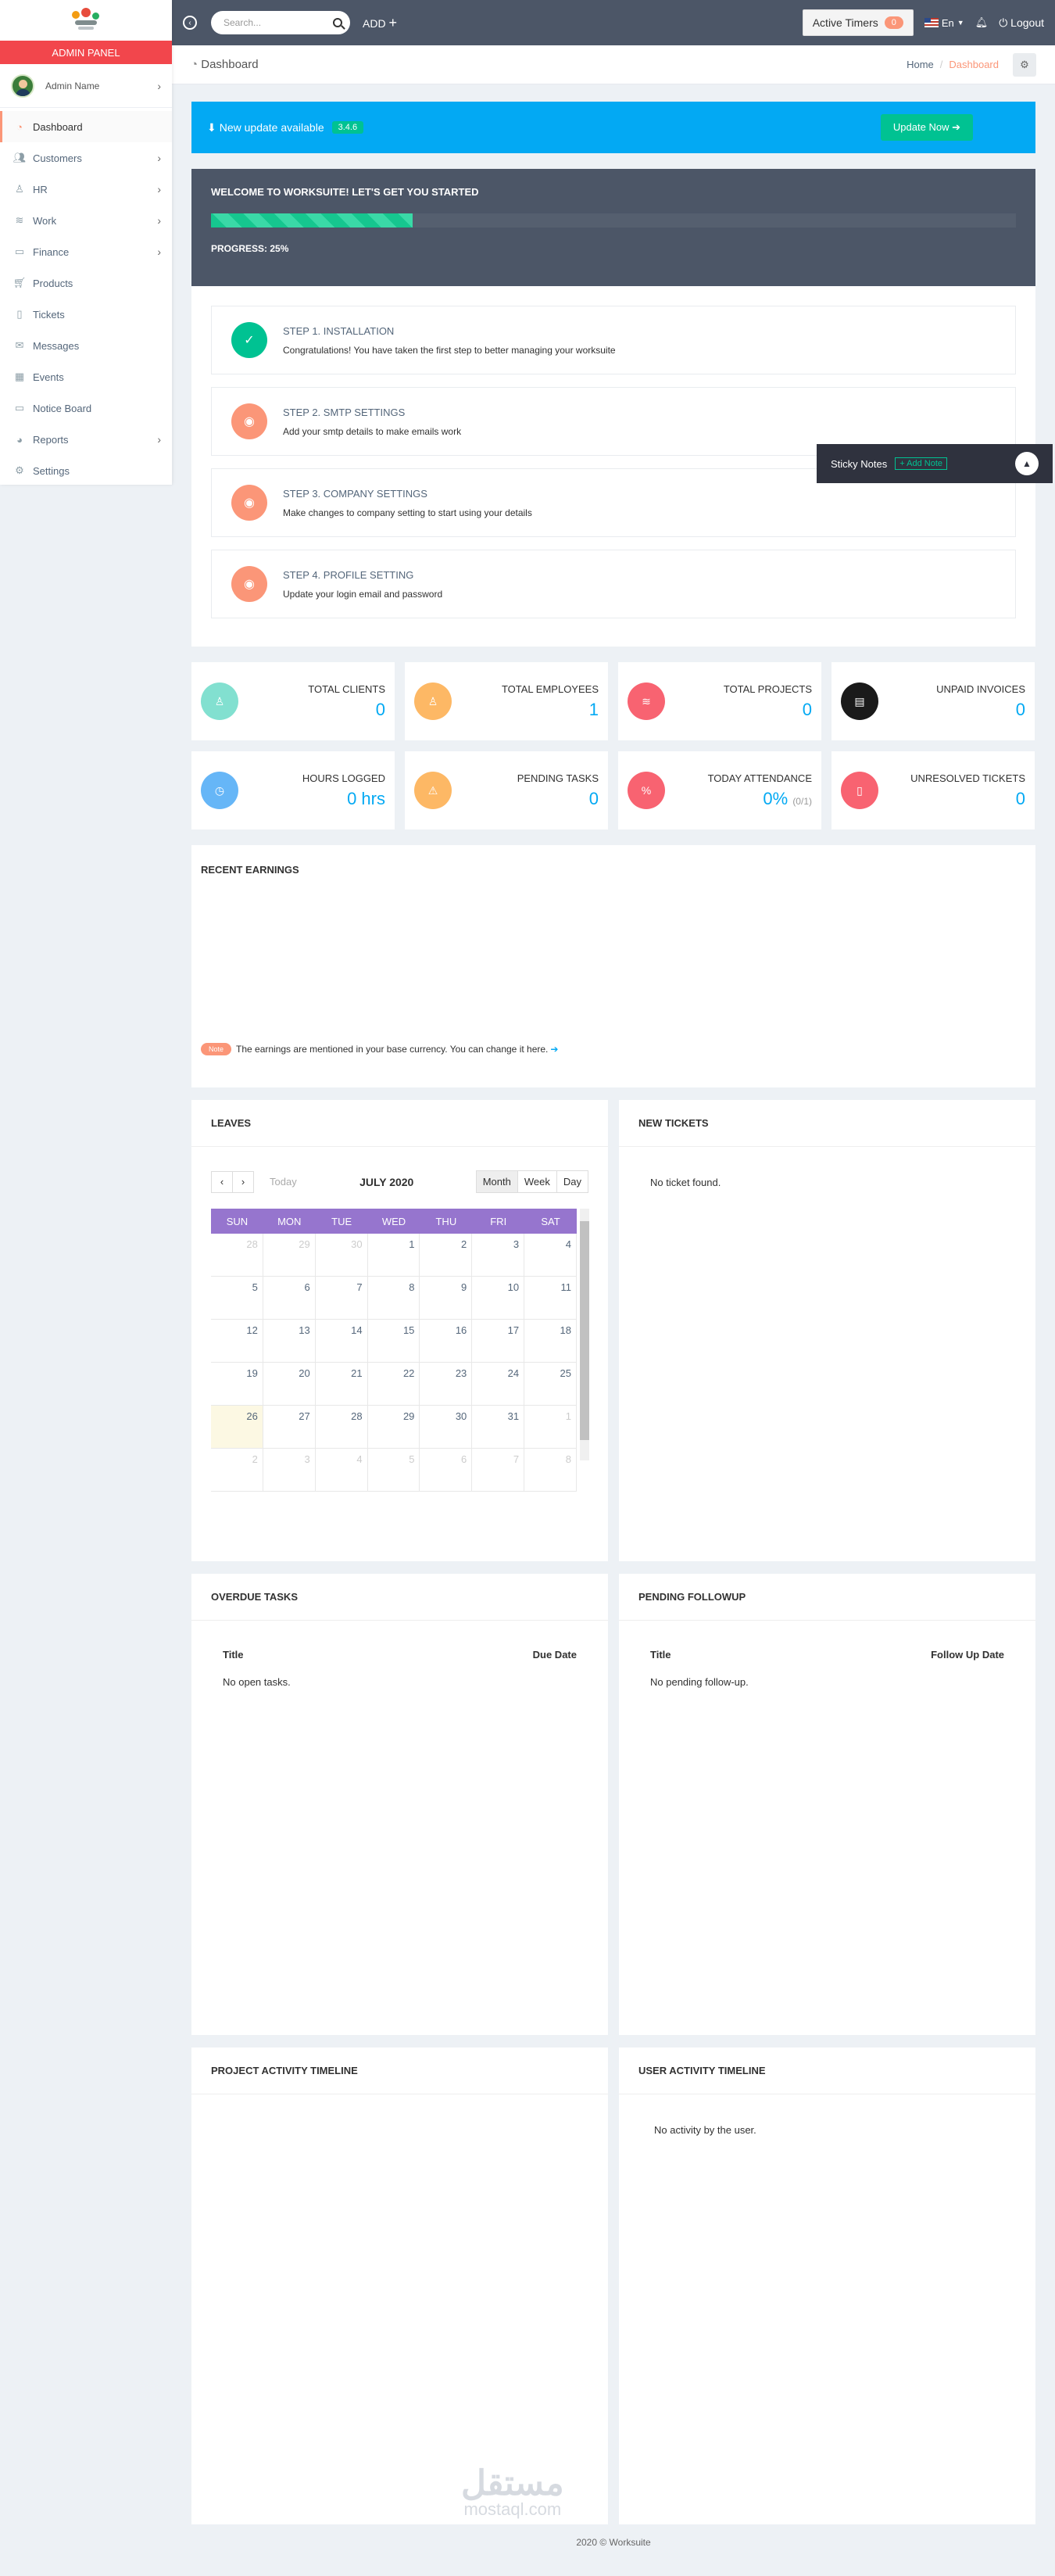 The width and height of the screenshot is (1055, 2576). Describe the element at coordinates (926, 127) in the screenshot. I see `update-now-button: Update Now ➔` at that location.